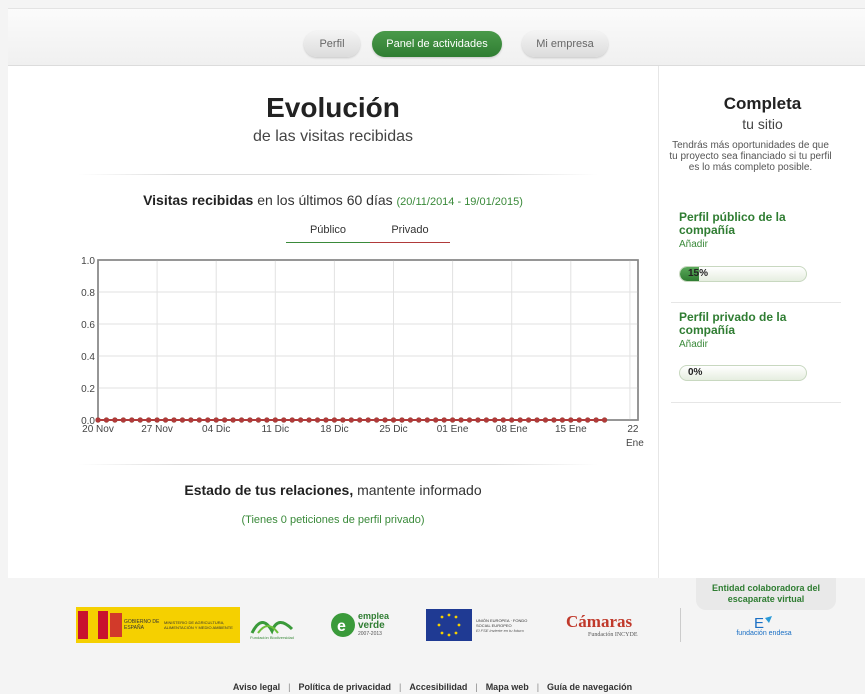  What do you see at coordinates (693, 244) in the screenshot?
I see `public-profile-add-link: Añadir` at bounding box center [693, 244].